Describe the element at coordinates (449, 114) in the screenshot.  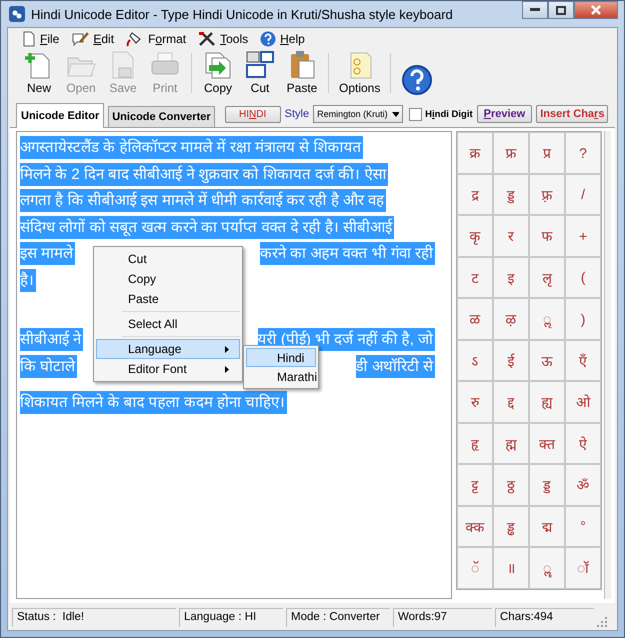
I see `checkbox-label: Hindi Digit` at that location.